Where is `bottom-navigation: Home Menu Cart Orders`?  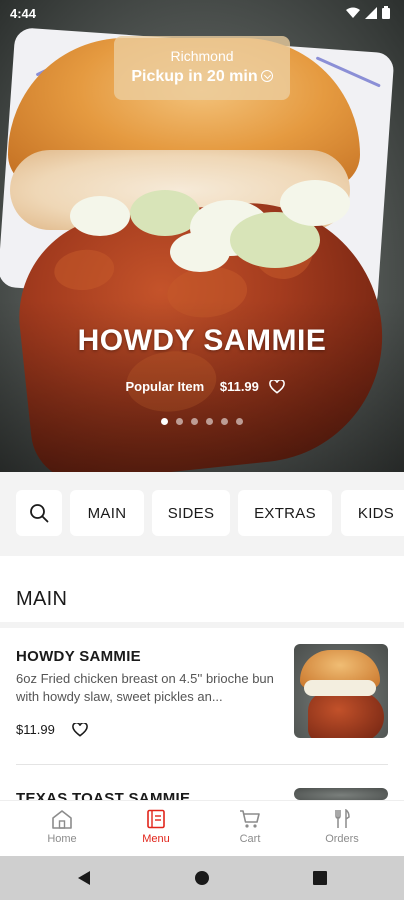
bottom-navigation: Home Menu Cart Orders is located at coordinates (202, 828).